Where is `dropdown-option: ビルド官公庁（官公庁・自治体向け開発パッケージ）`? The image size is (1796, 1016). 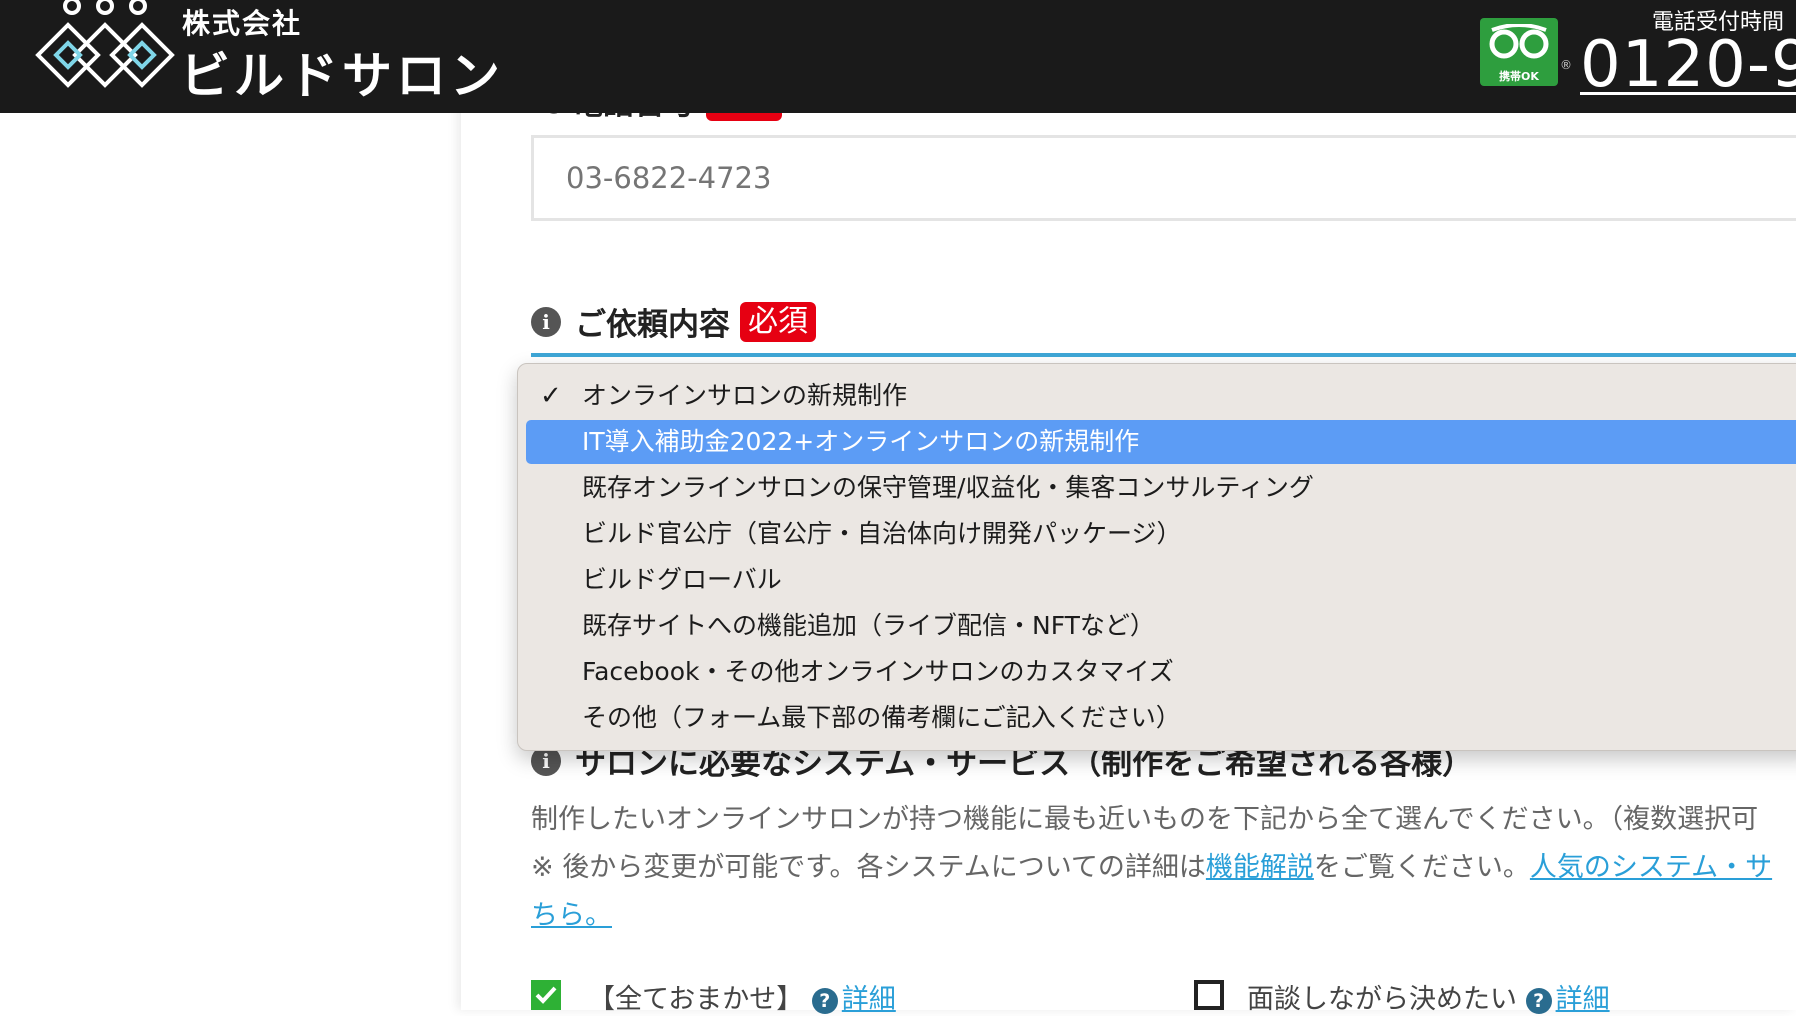 dropdown-option: ビルド官公庁（官公庁・自治体向け開発パッケージ） is located at coordinates (1161, 534).